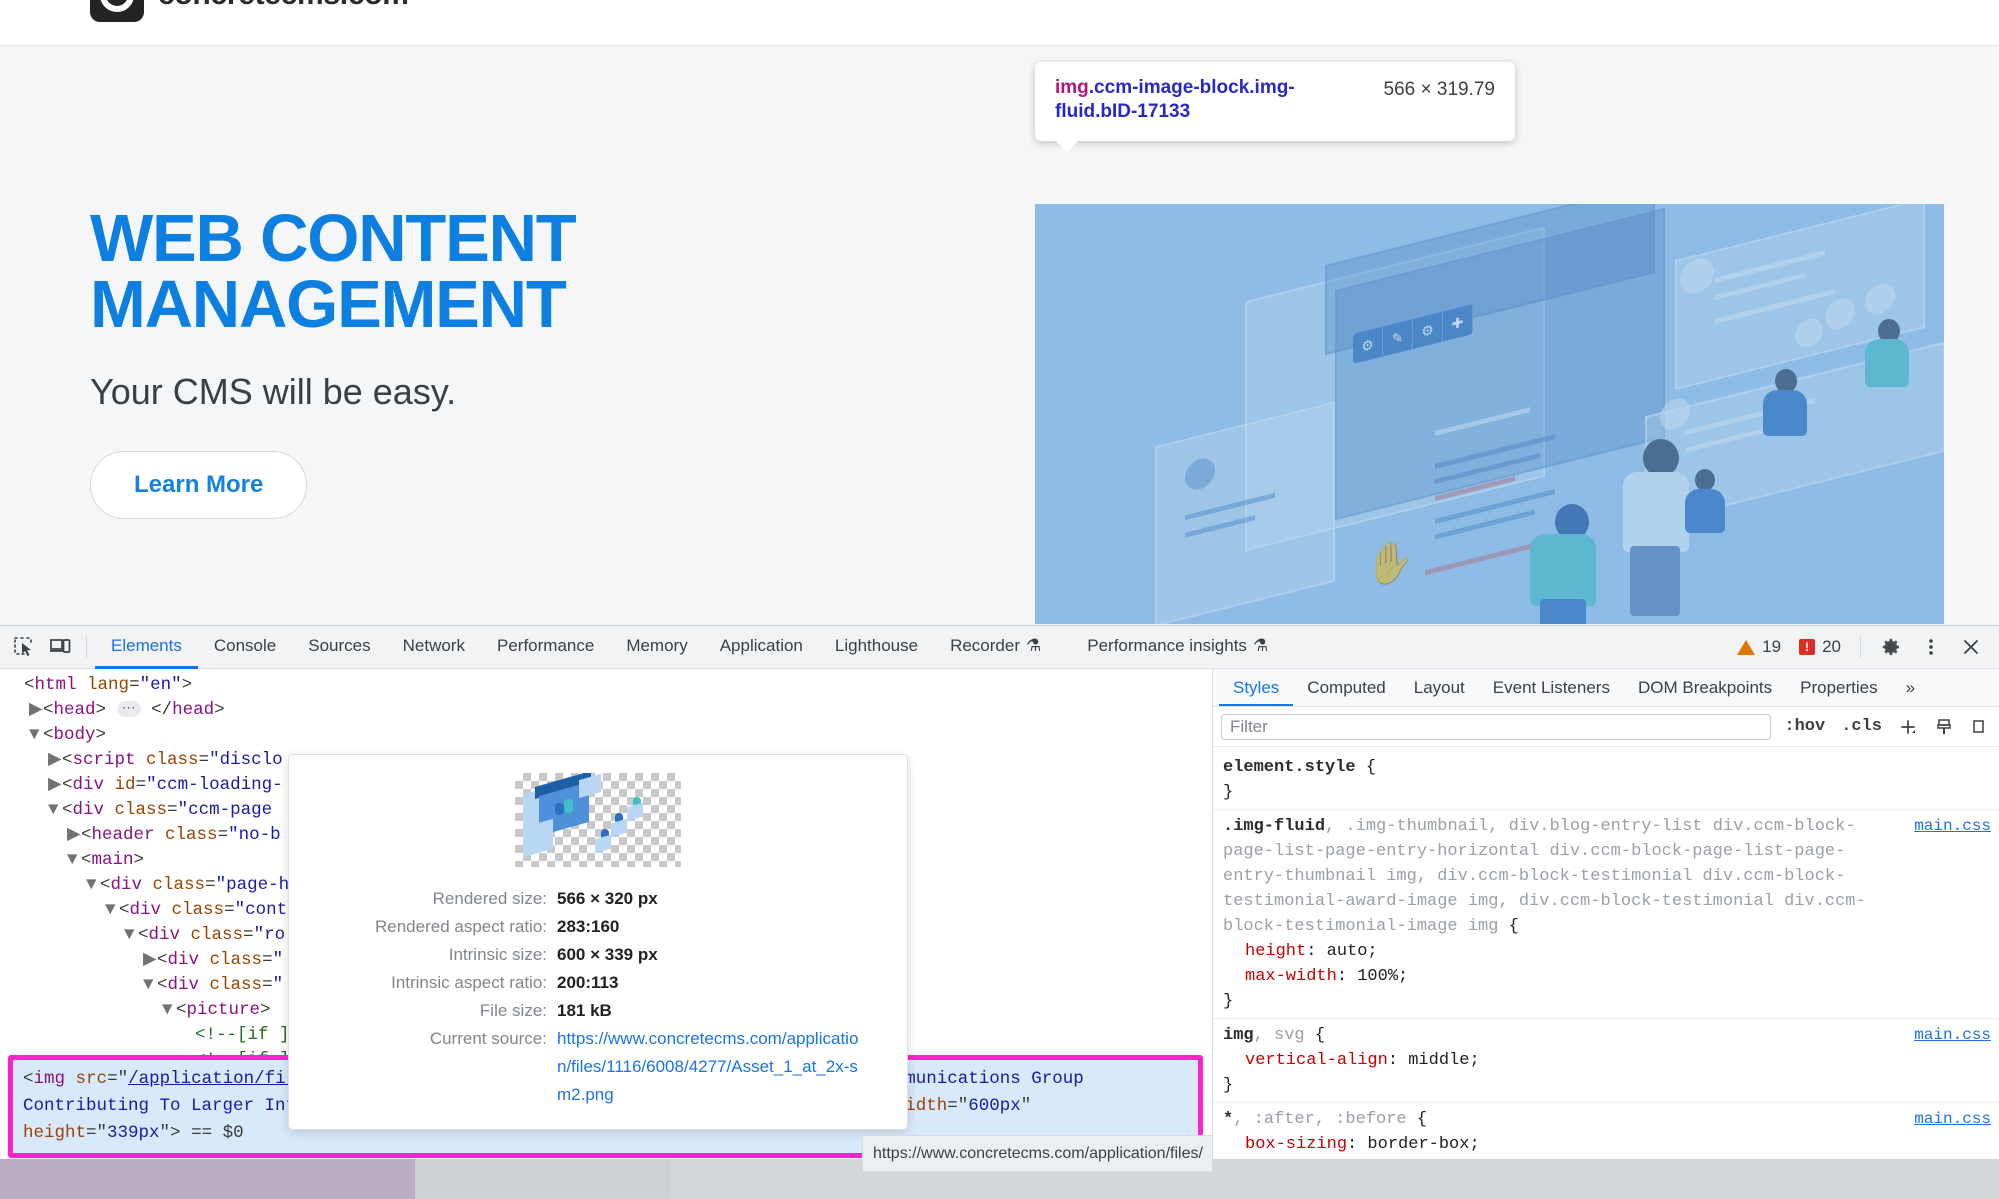 The height and width of the screenshot is (1199, 1999). I want to click on learn-more-button: Learn More, so click(199, 485).